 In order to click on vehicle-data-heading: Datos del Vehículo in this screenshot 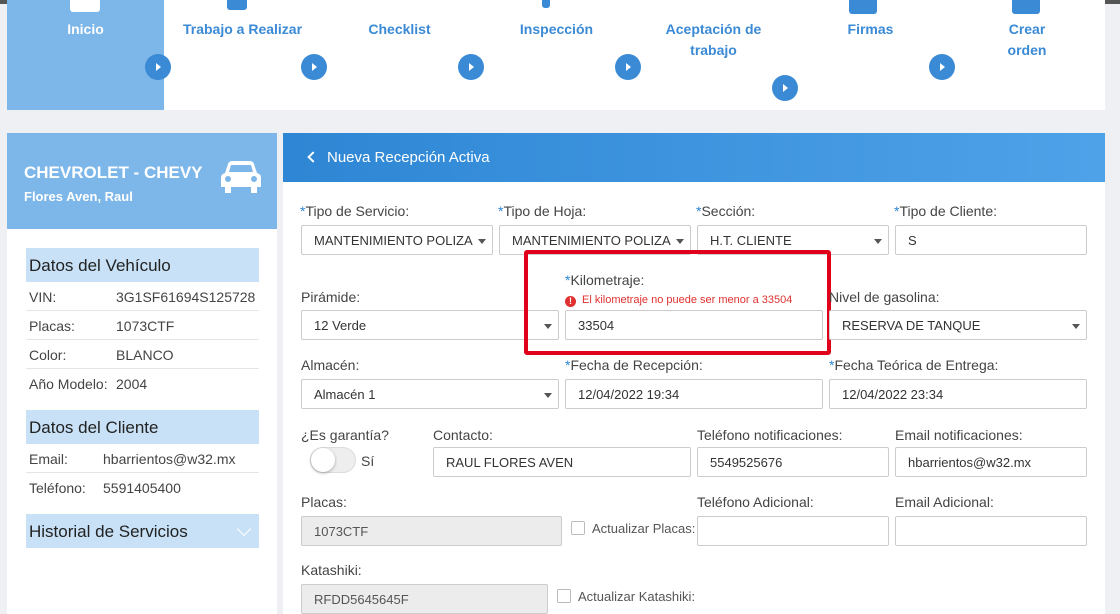, I will do `click(142, 265)`.